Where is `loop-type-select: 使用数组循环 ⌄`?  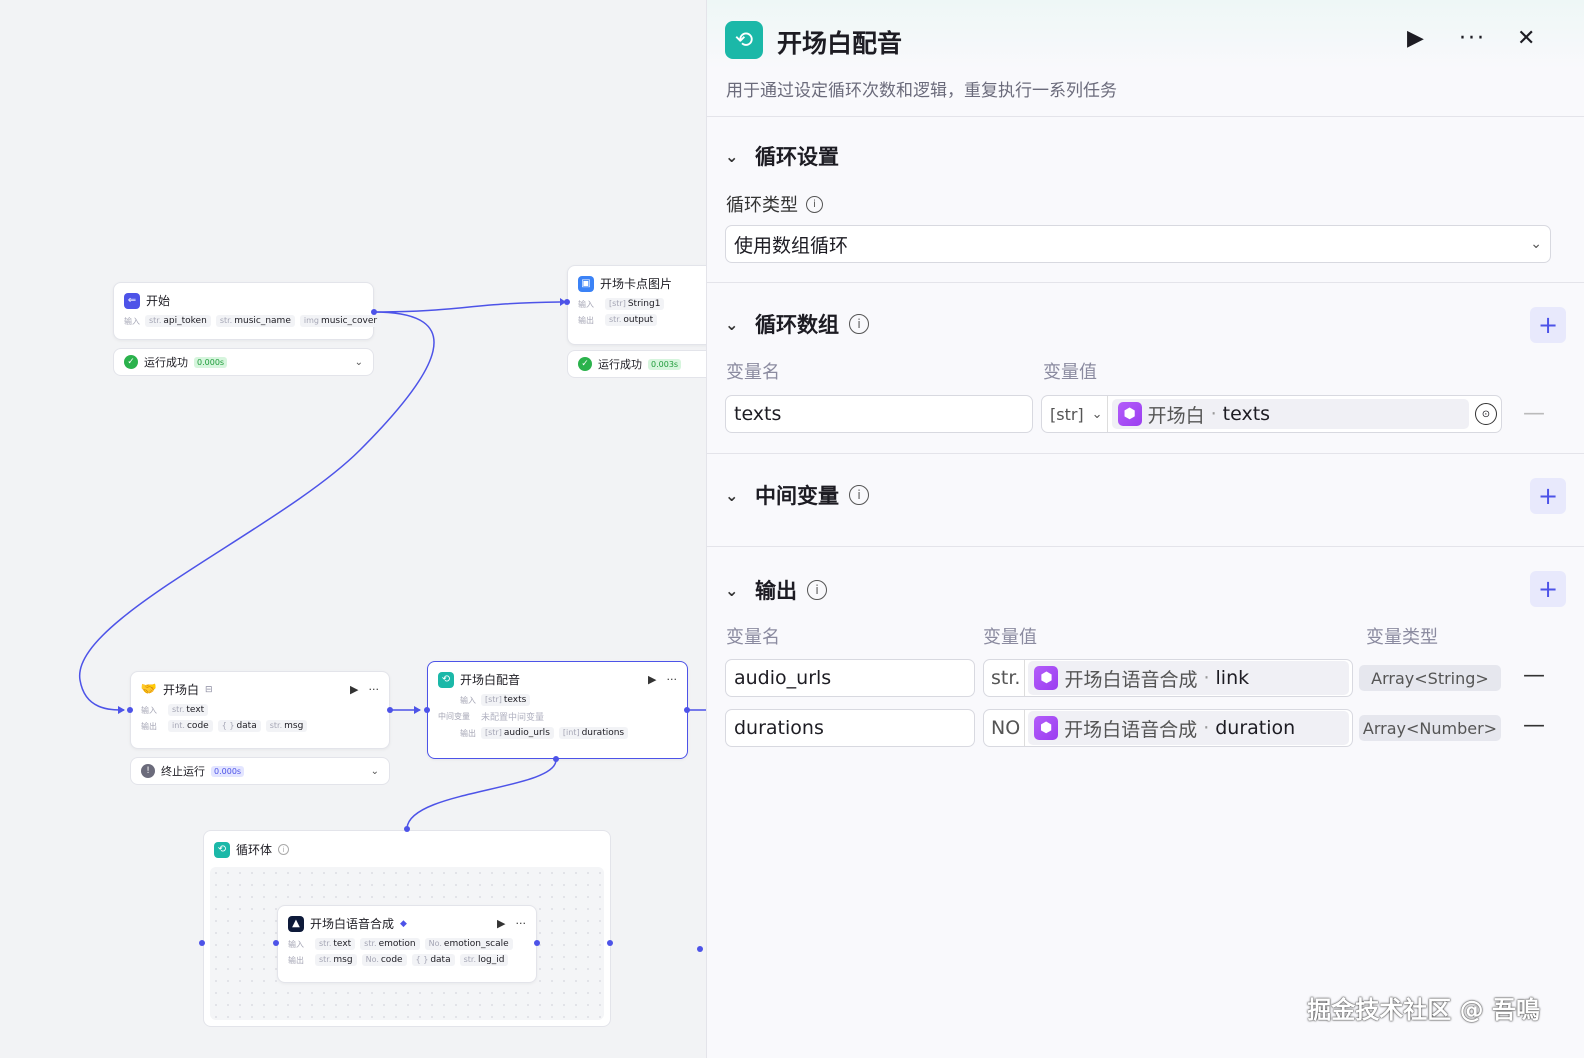
loop-type-select: 使用数组循环 ⌄ is located at coordinates (1138, 244).